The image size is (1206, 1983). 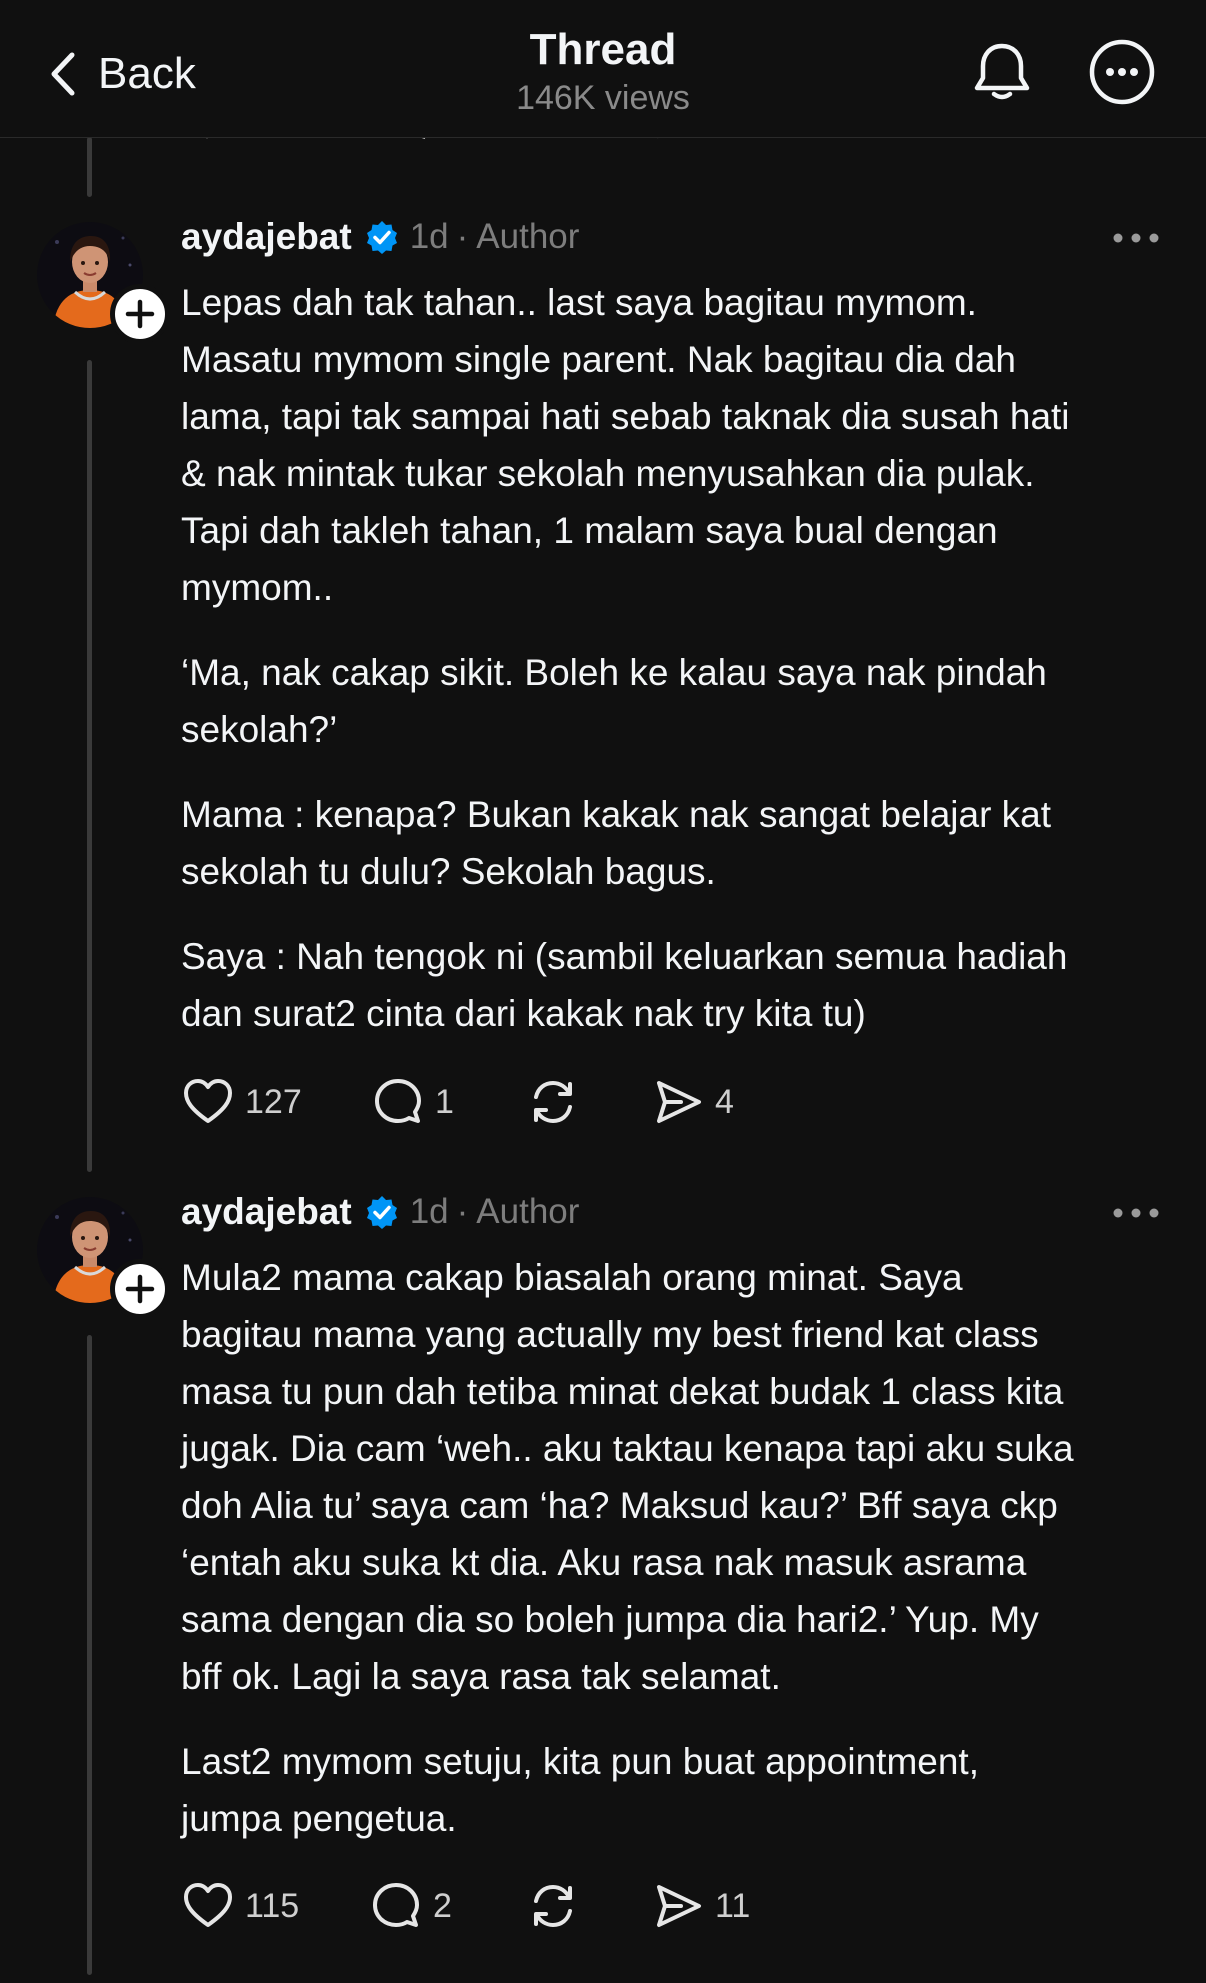 I want to click on thread-options-button, so click(x=1122, y=72).